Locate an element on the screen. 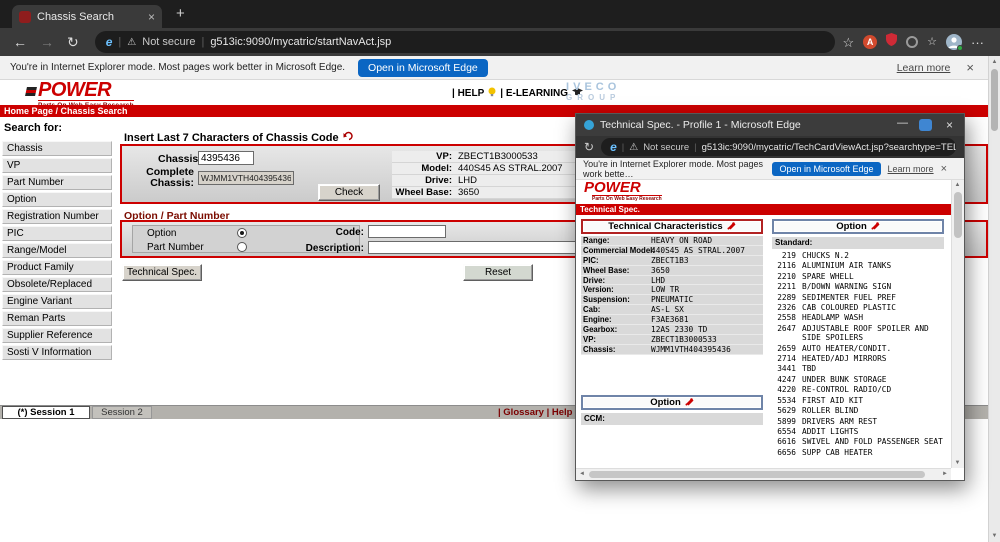 This screenshot has height=542, width=1000. new-tab-button: + is located at coordinates (180, 13).